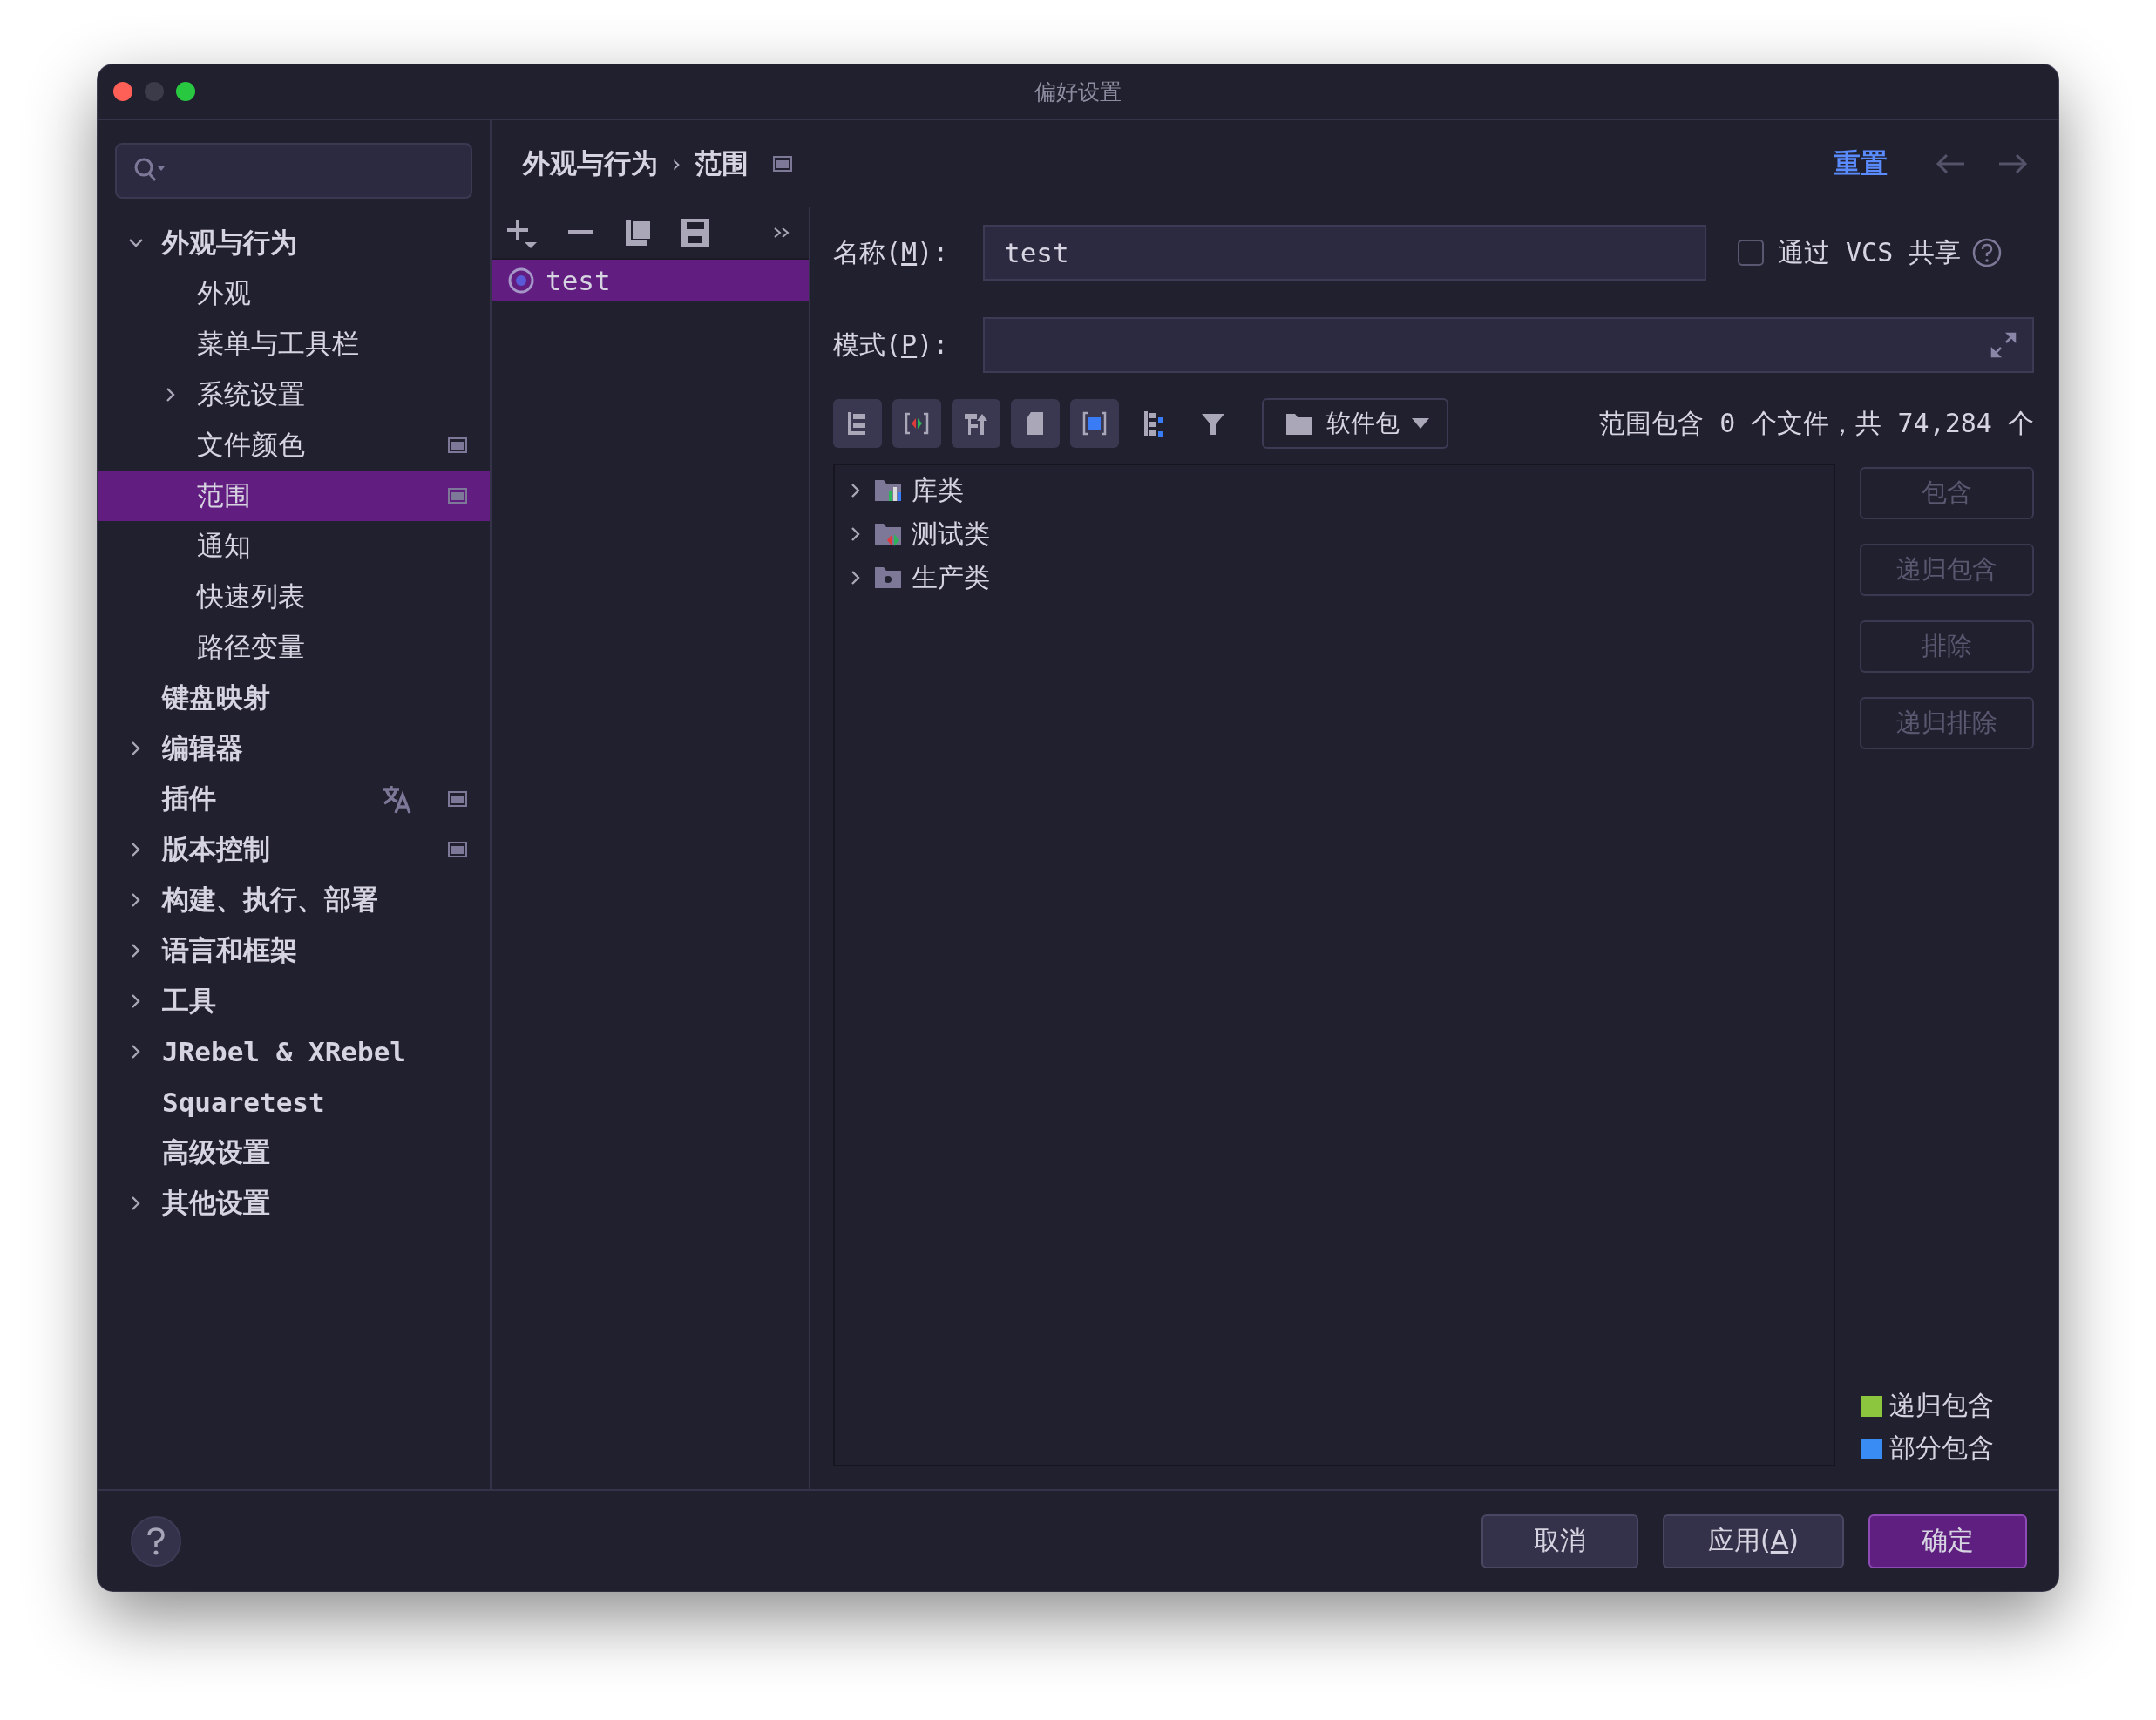  I want to click on sidebar-item: 高级设置, so click(294, 1152).